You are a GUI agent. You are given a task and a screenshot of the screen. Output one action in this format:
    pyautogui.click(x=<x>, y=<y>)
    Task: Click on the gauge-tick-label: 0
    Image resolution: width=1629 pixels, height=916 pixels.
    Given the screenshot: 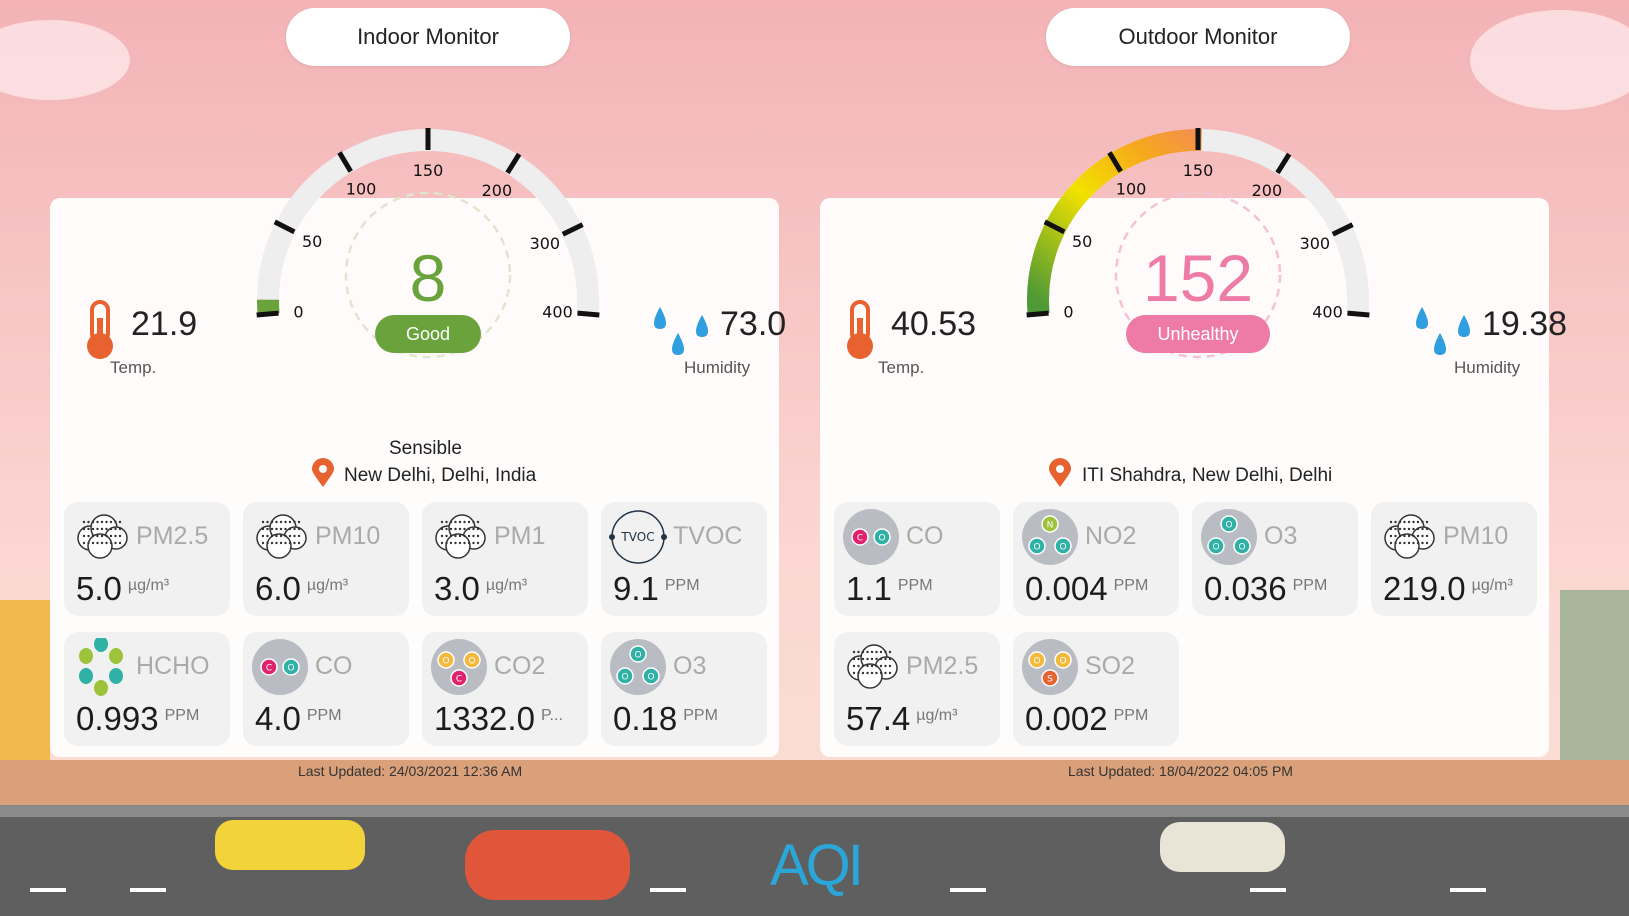 What is the action you would take?
    pyautogui.click(x=1068, y=311)
    